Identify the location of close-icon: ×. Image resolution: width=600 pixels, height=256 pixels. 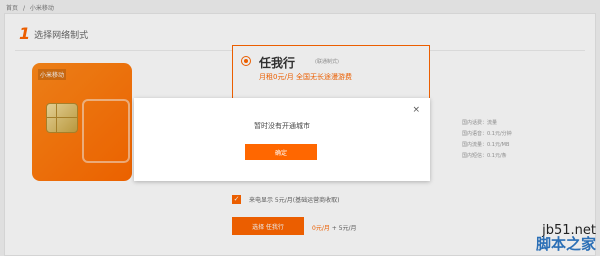
(416, 110).